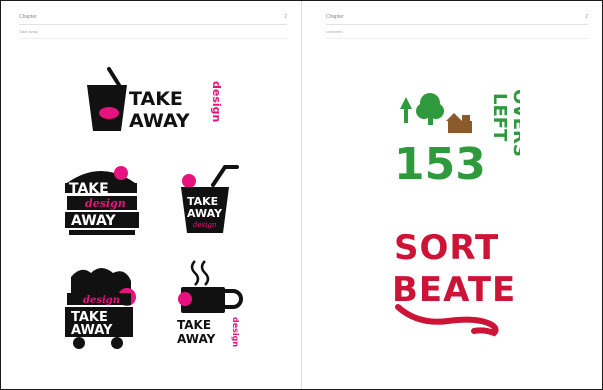  What do you see at coordinates (216, 101) in the screenshot?
I see `main-logo-script: design` at bounding box center [216, 101].